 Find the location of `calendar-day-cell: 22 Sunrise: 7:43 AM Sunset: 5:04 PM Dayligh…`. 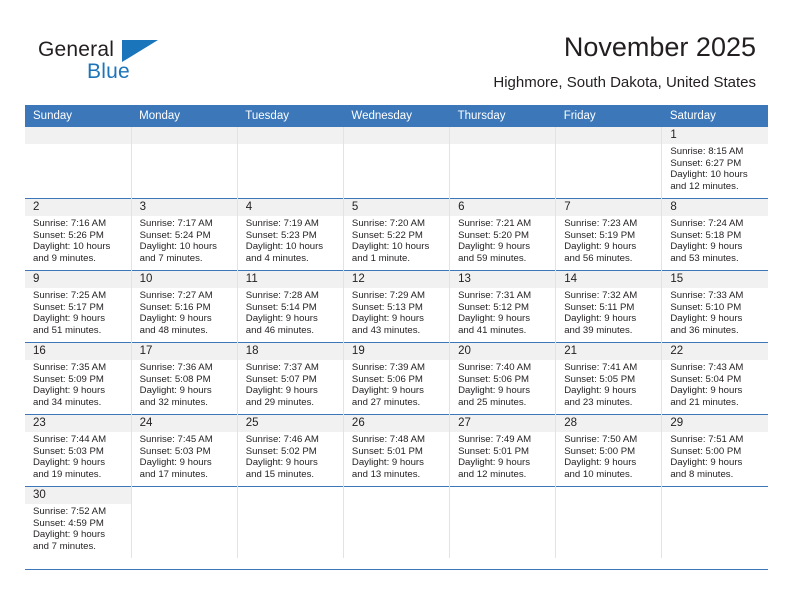

calendar-day-cell: 22 Sunrise: 7:43 AM Sunset: 5:04 PM Dayligh… is located at coordinates (714, 378).